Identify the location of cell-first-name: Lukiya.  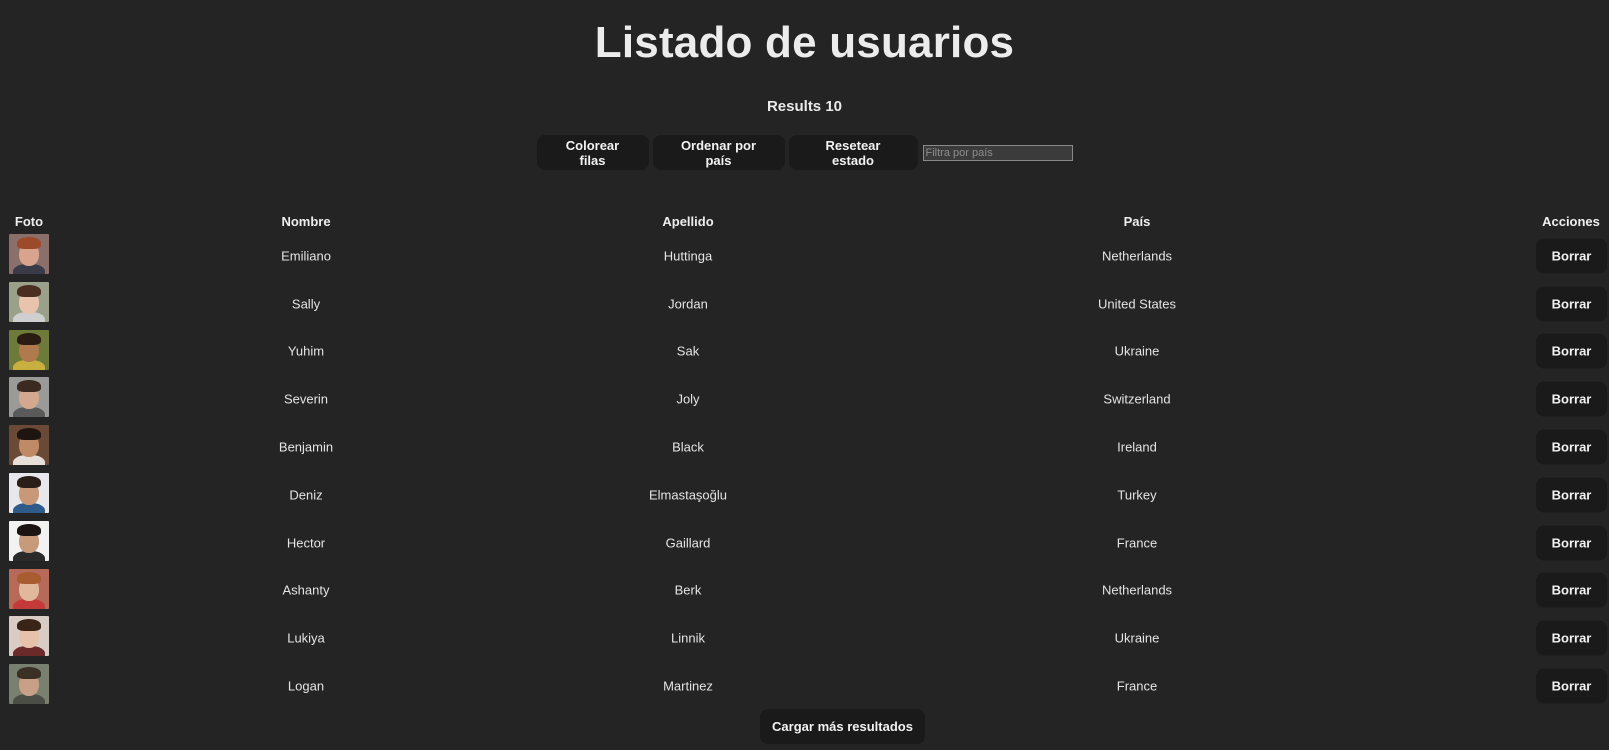
(306, 638).